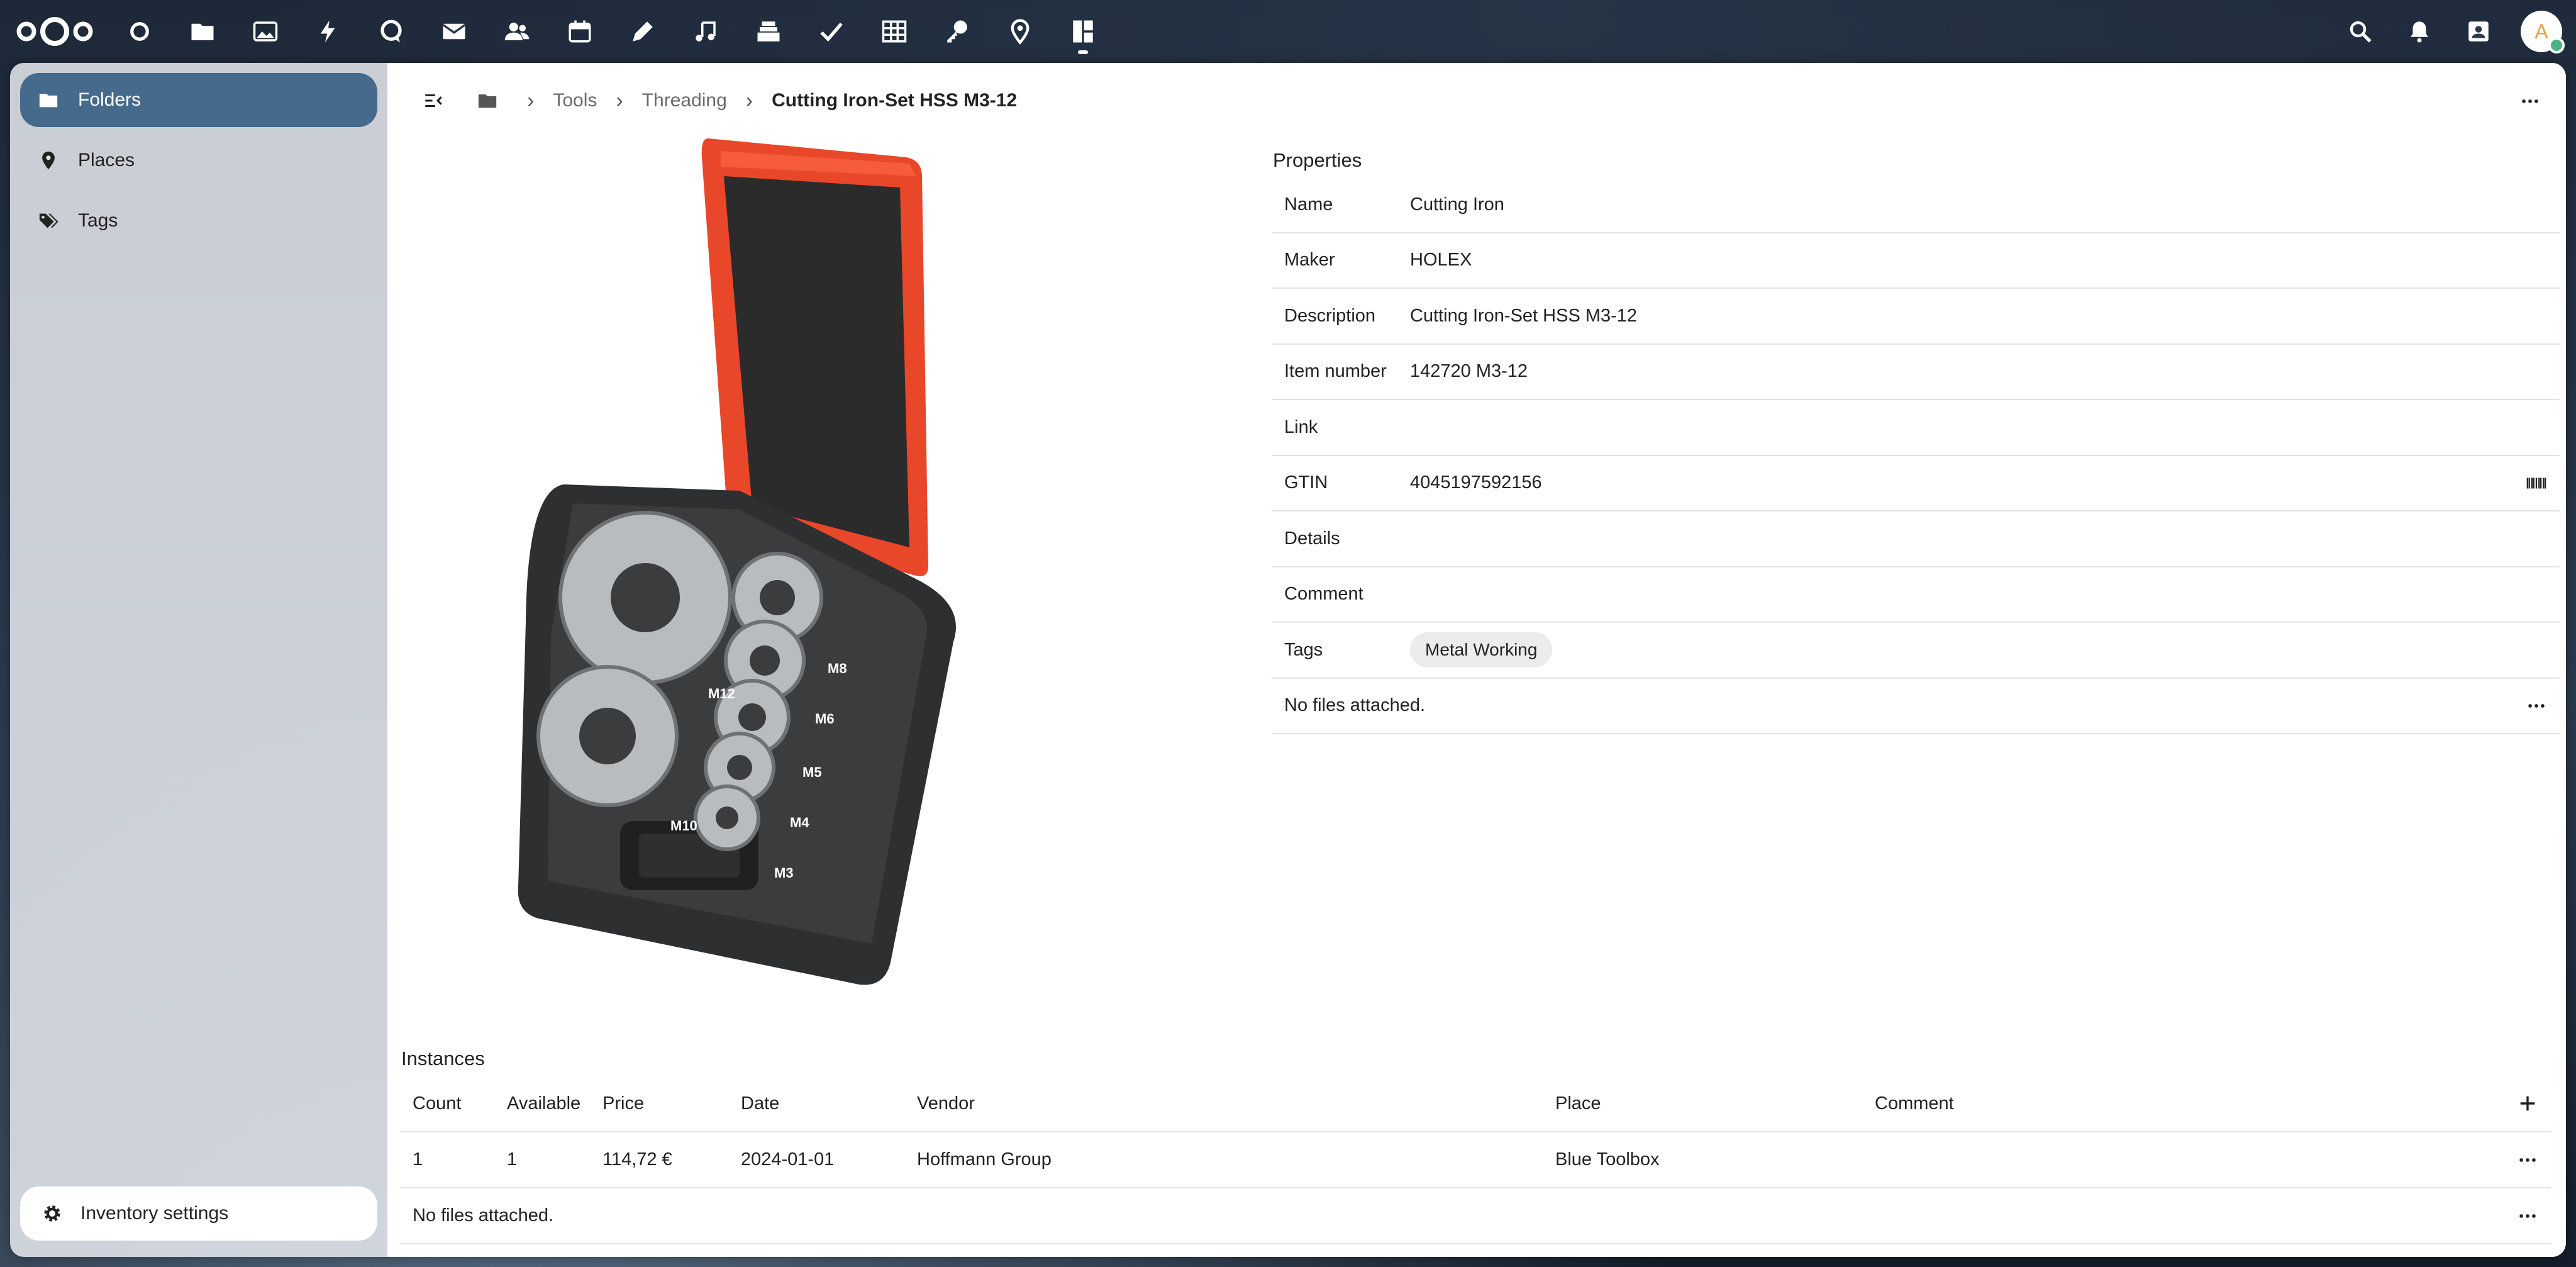 The image size is (2576, 1267). Describe the element at coordinates (768, 32) in the screenshot. I see `deck-icon` at that location.